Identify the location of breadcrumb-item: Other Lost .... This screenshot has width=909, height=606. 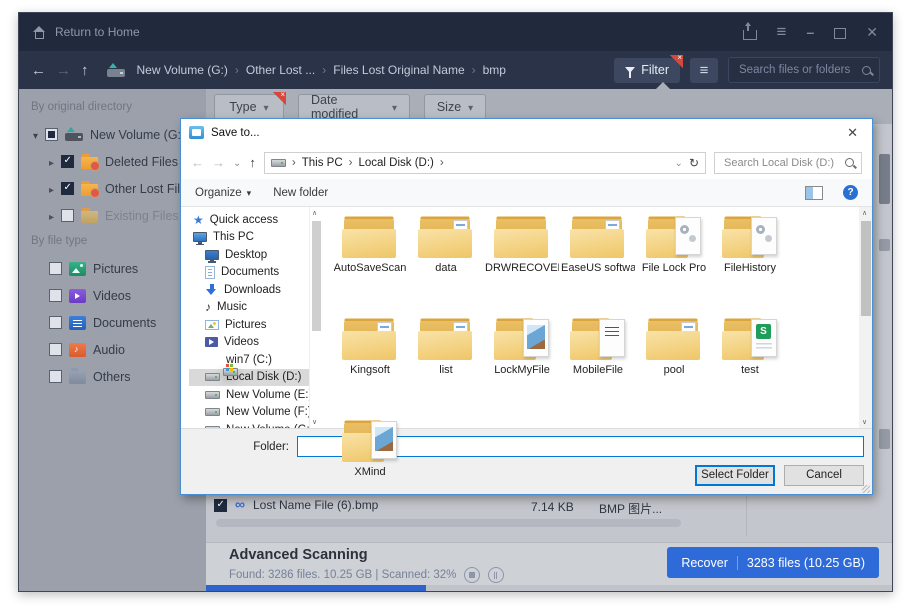
(280, 70).